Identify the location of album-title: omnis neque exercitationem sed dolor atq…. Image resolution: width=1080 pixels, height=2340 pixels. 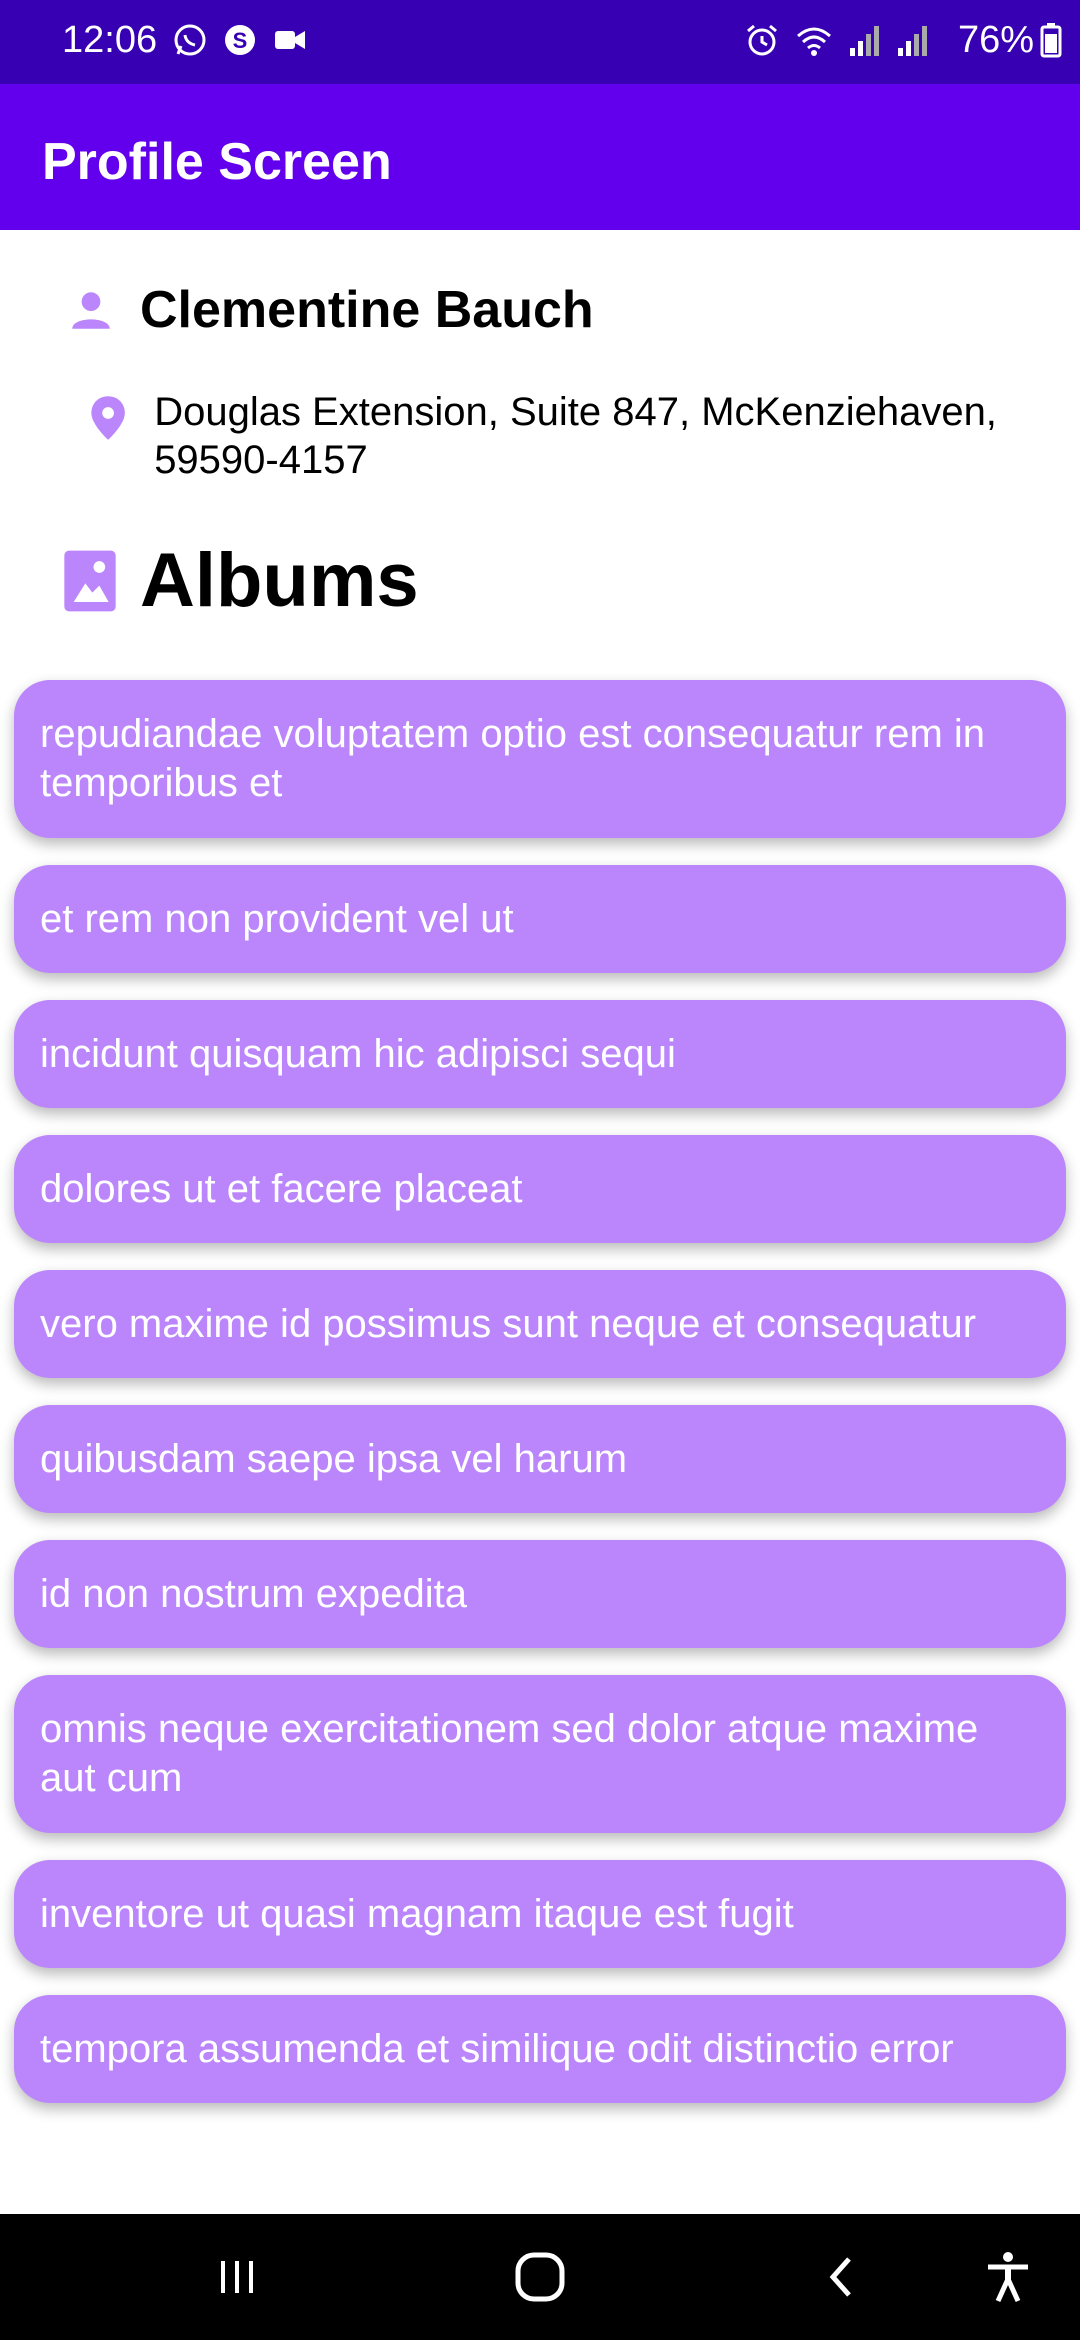
(509, 1753).